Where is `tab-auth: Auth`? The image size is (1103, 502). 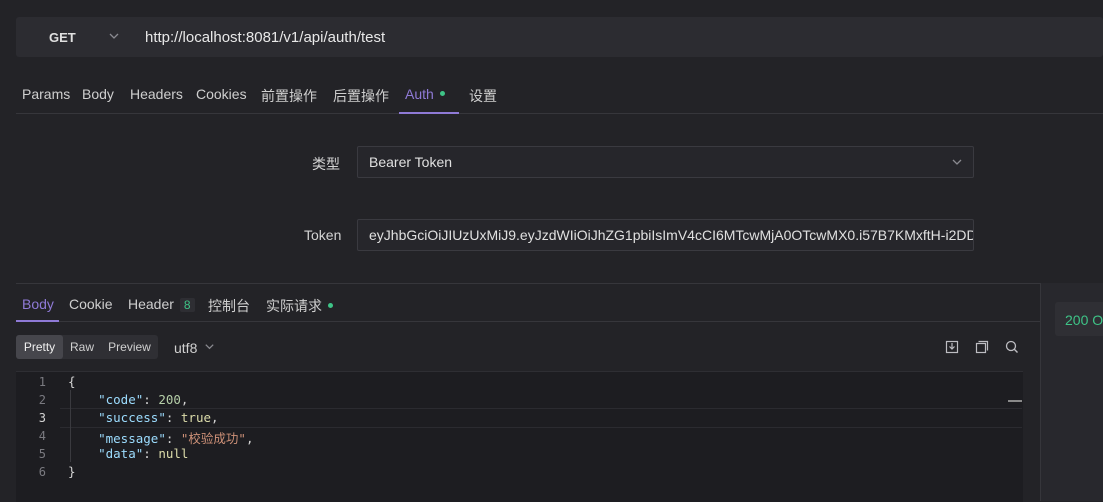 tab-auth: Auth is located at coordinates (425, 94).